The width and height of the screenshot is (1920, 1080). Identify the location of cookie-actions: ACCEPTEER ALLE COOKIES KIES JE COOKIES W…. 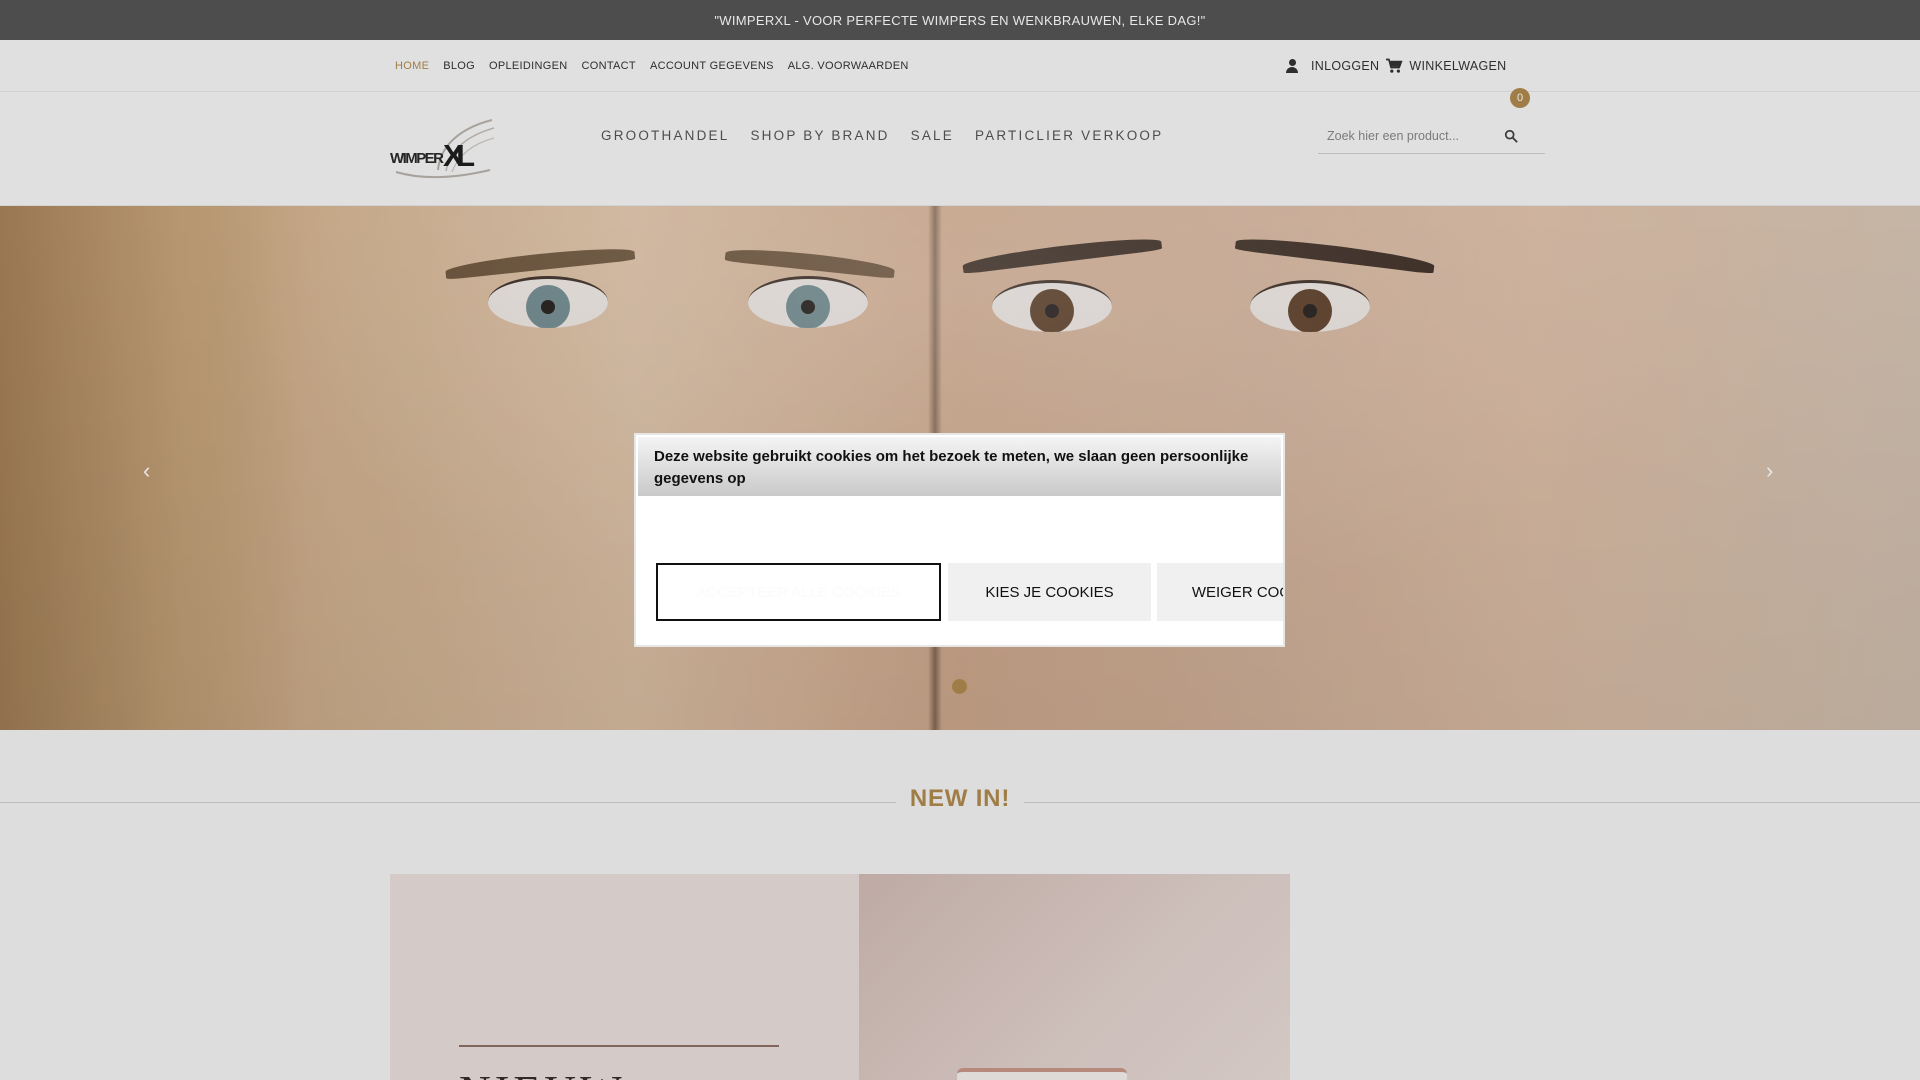
(969, 593).